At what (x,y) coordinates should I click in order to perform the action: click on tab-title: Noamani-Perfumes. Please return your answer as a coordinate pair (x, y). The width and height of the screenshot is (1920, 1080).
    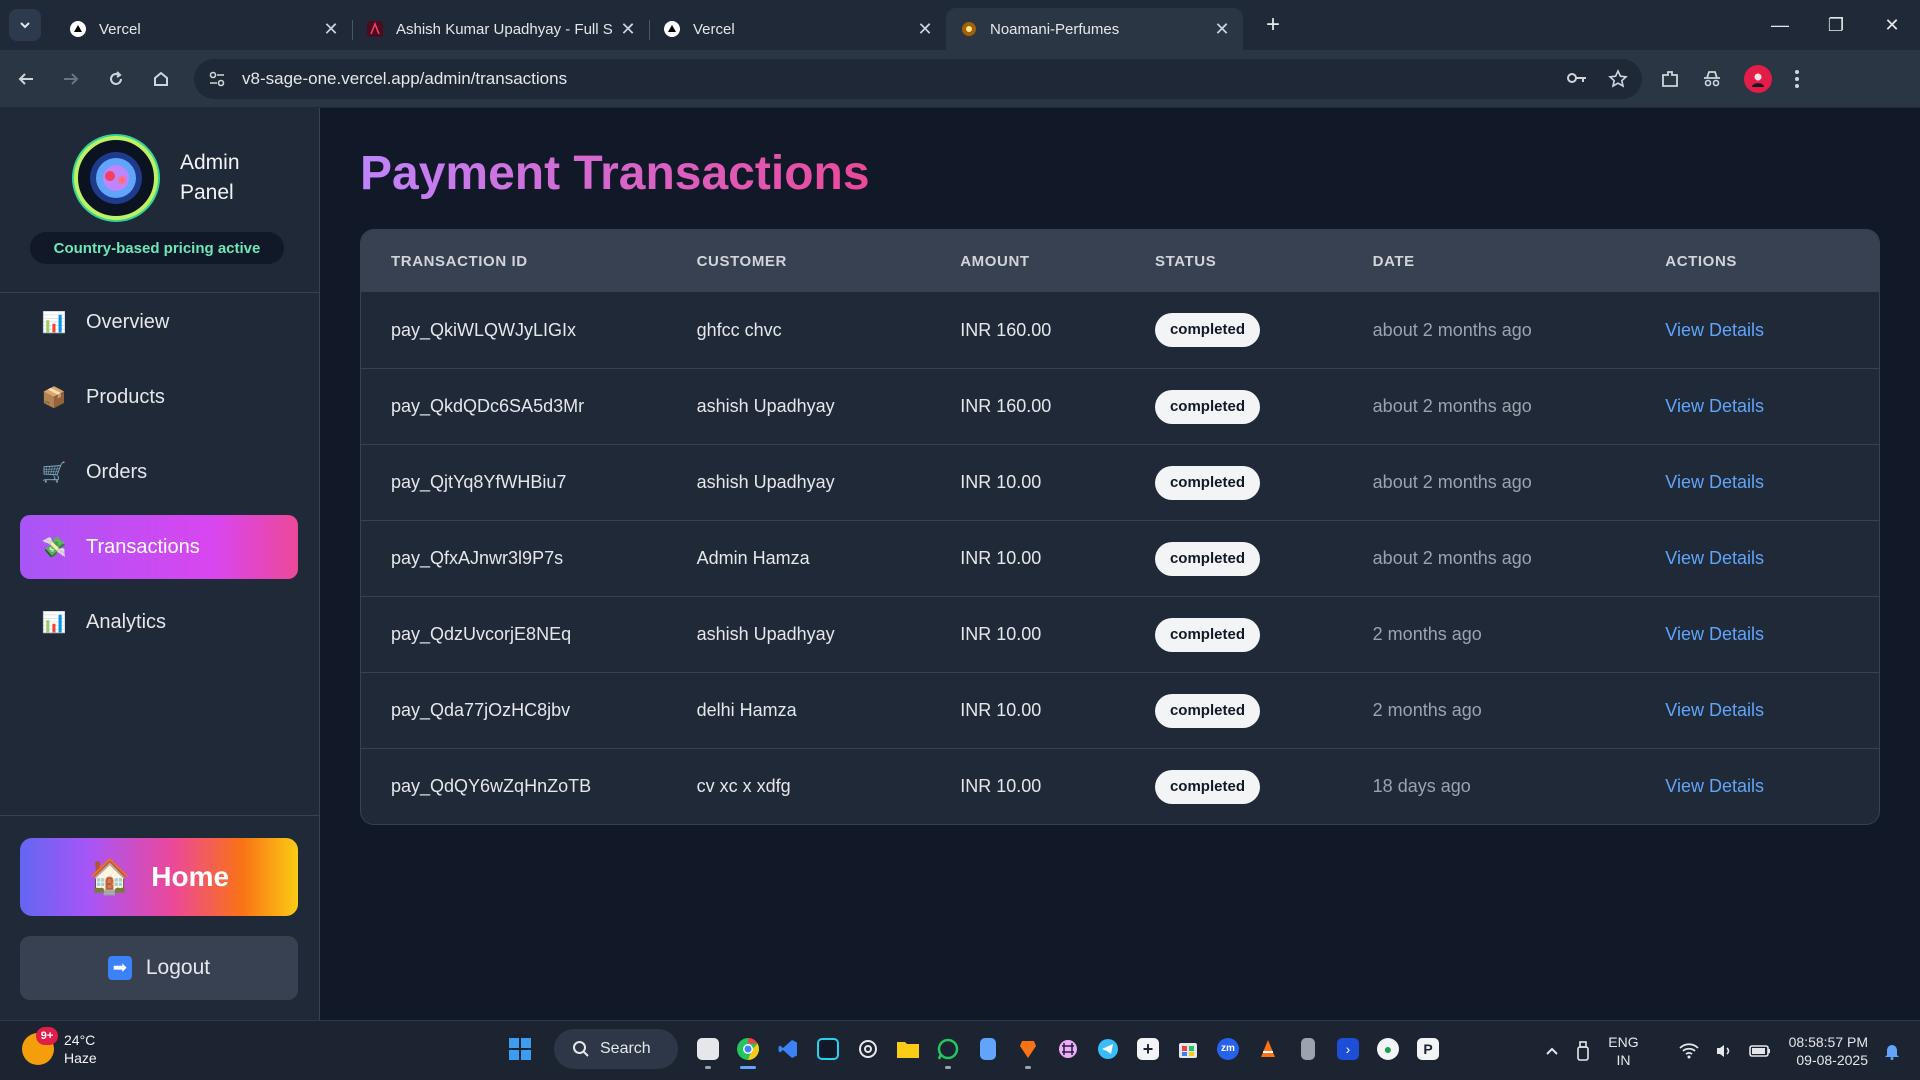
    Looking at the image, I should click on (1055, 29).